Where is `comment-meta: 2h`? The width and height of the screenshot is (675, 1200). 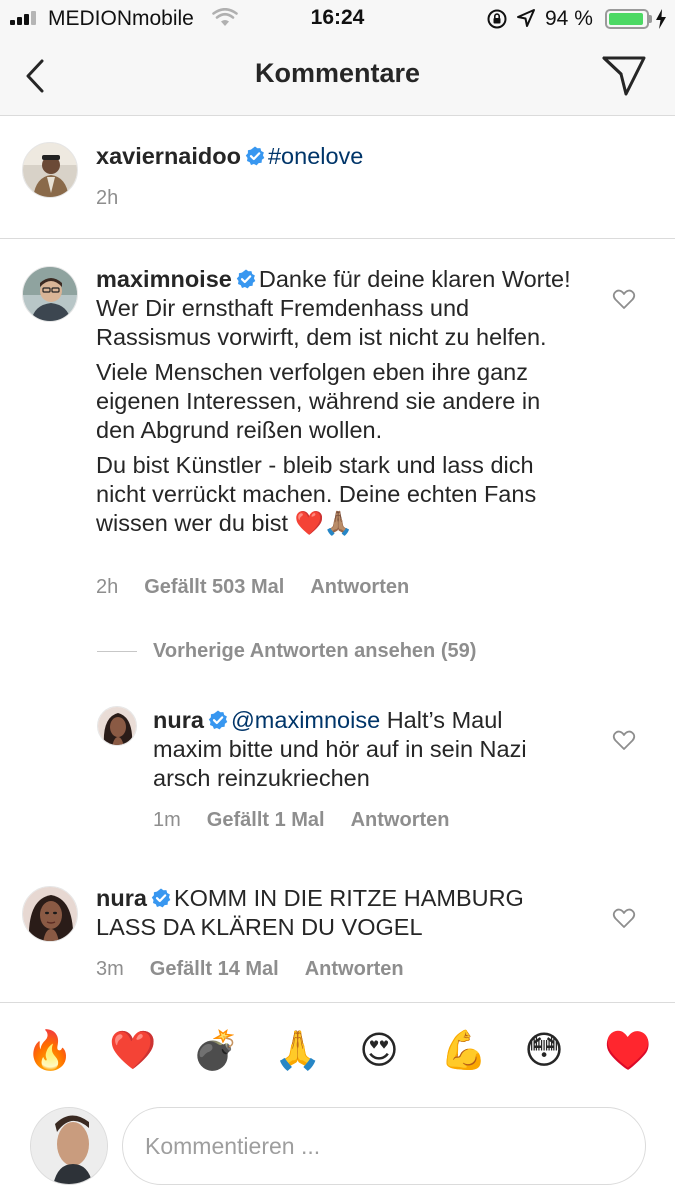 comment-meta: 2h is located at coordinates (120, 198).